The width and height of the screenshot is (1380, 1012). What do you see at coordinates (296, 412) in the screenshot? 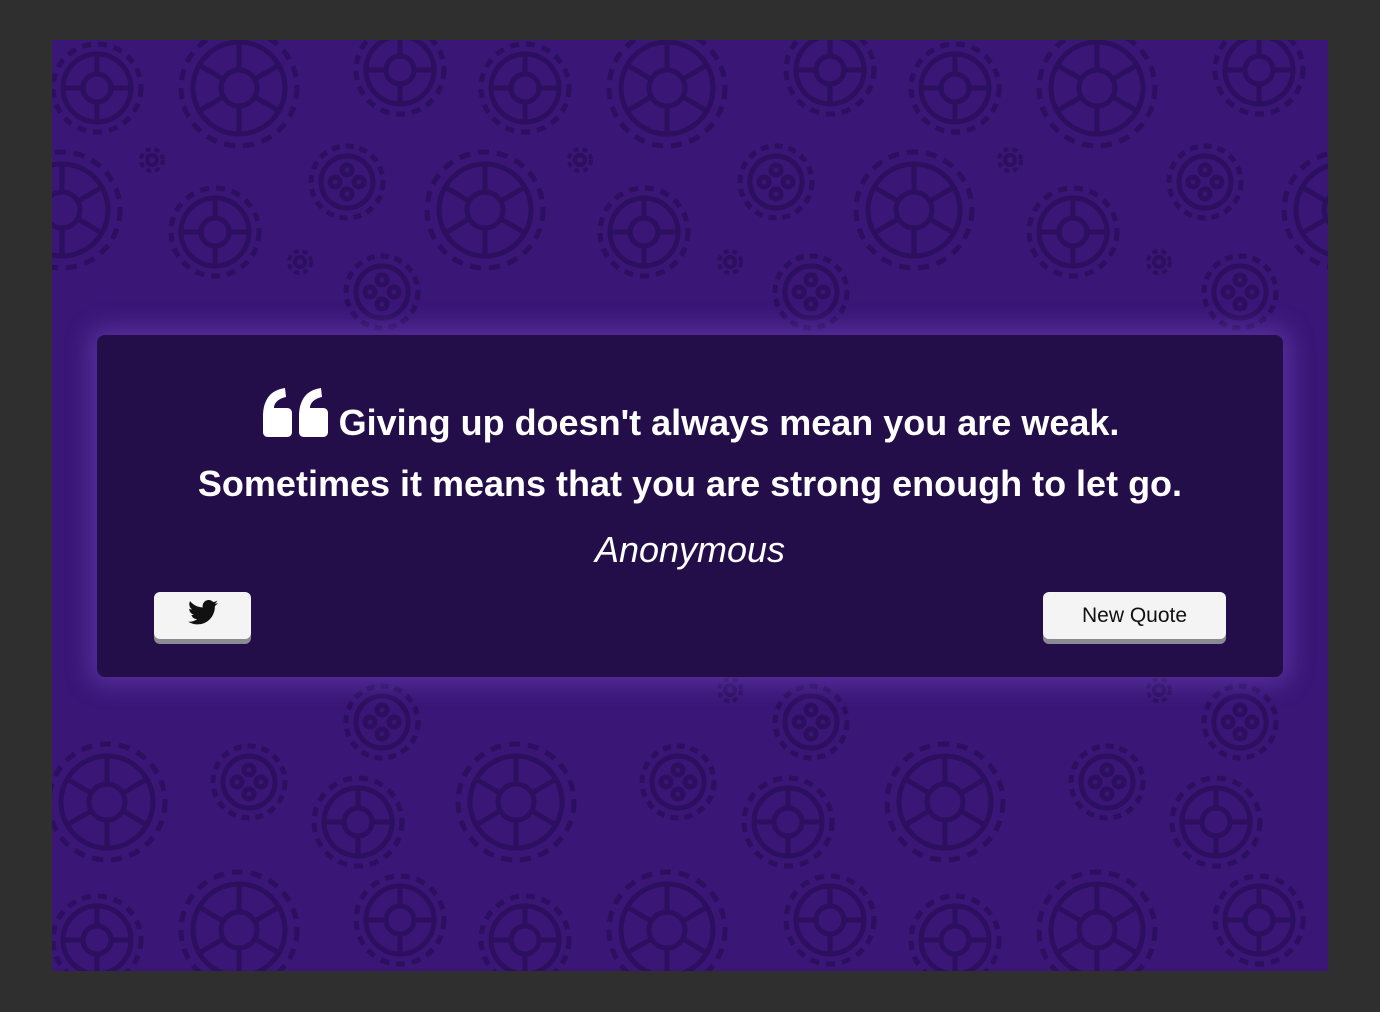
I see `quote-mark-icon` at bounding box center [296, 412].